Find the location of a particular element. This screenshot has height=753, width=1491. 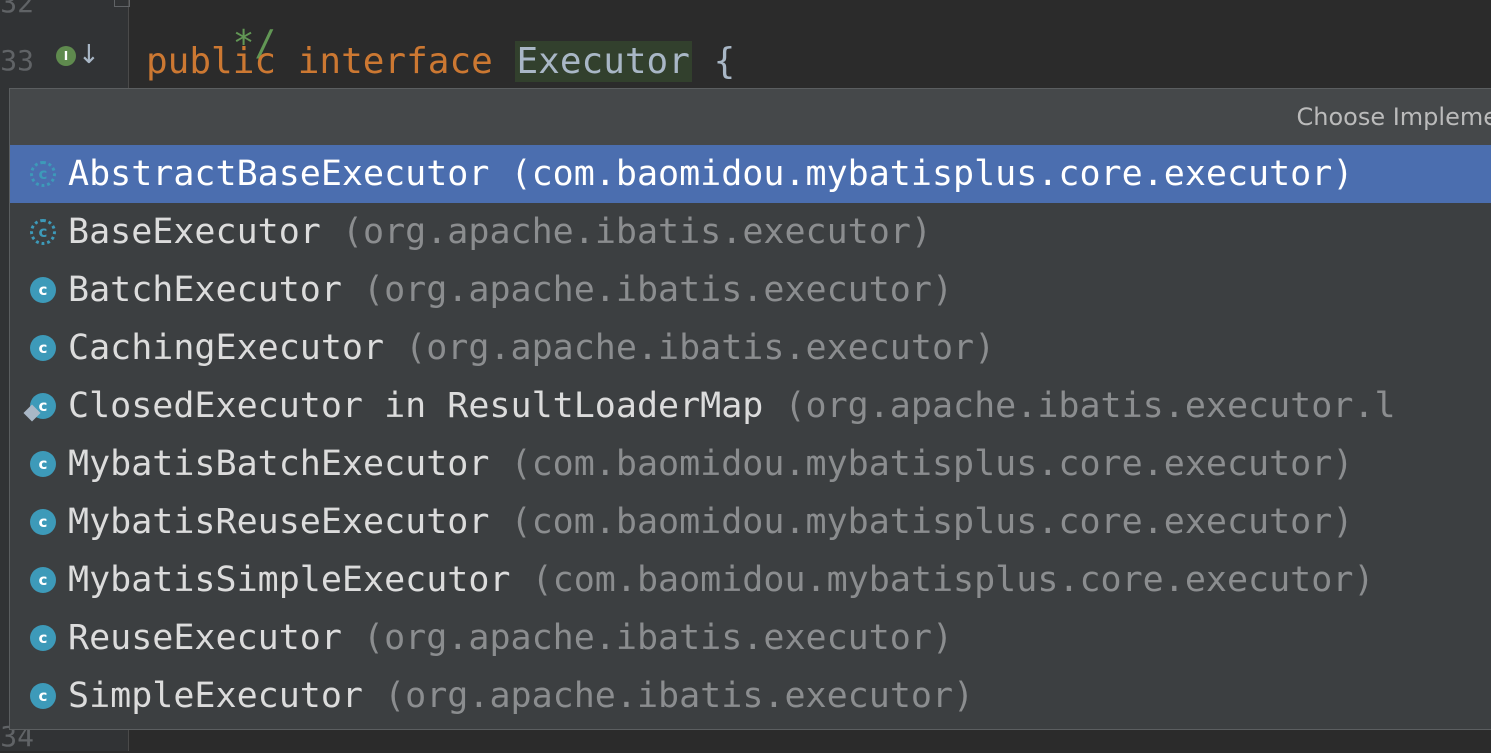

keyword-public: public is located at coordinates (211, 61).